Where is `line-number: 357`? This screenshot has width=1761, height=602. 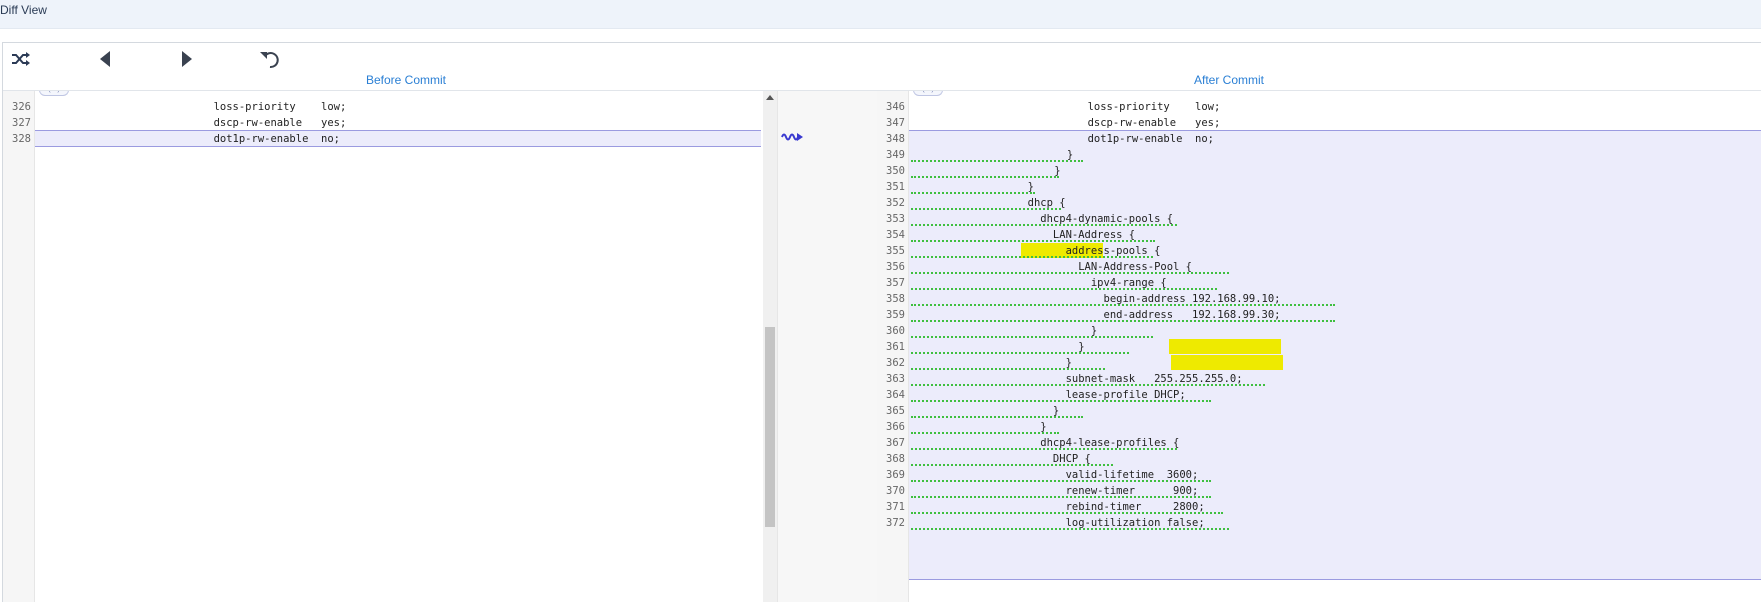
line-number: 357 is located at coordinates (895, 283).